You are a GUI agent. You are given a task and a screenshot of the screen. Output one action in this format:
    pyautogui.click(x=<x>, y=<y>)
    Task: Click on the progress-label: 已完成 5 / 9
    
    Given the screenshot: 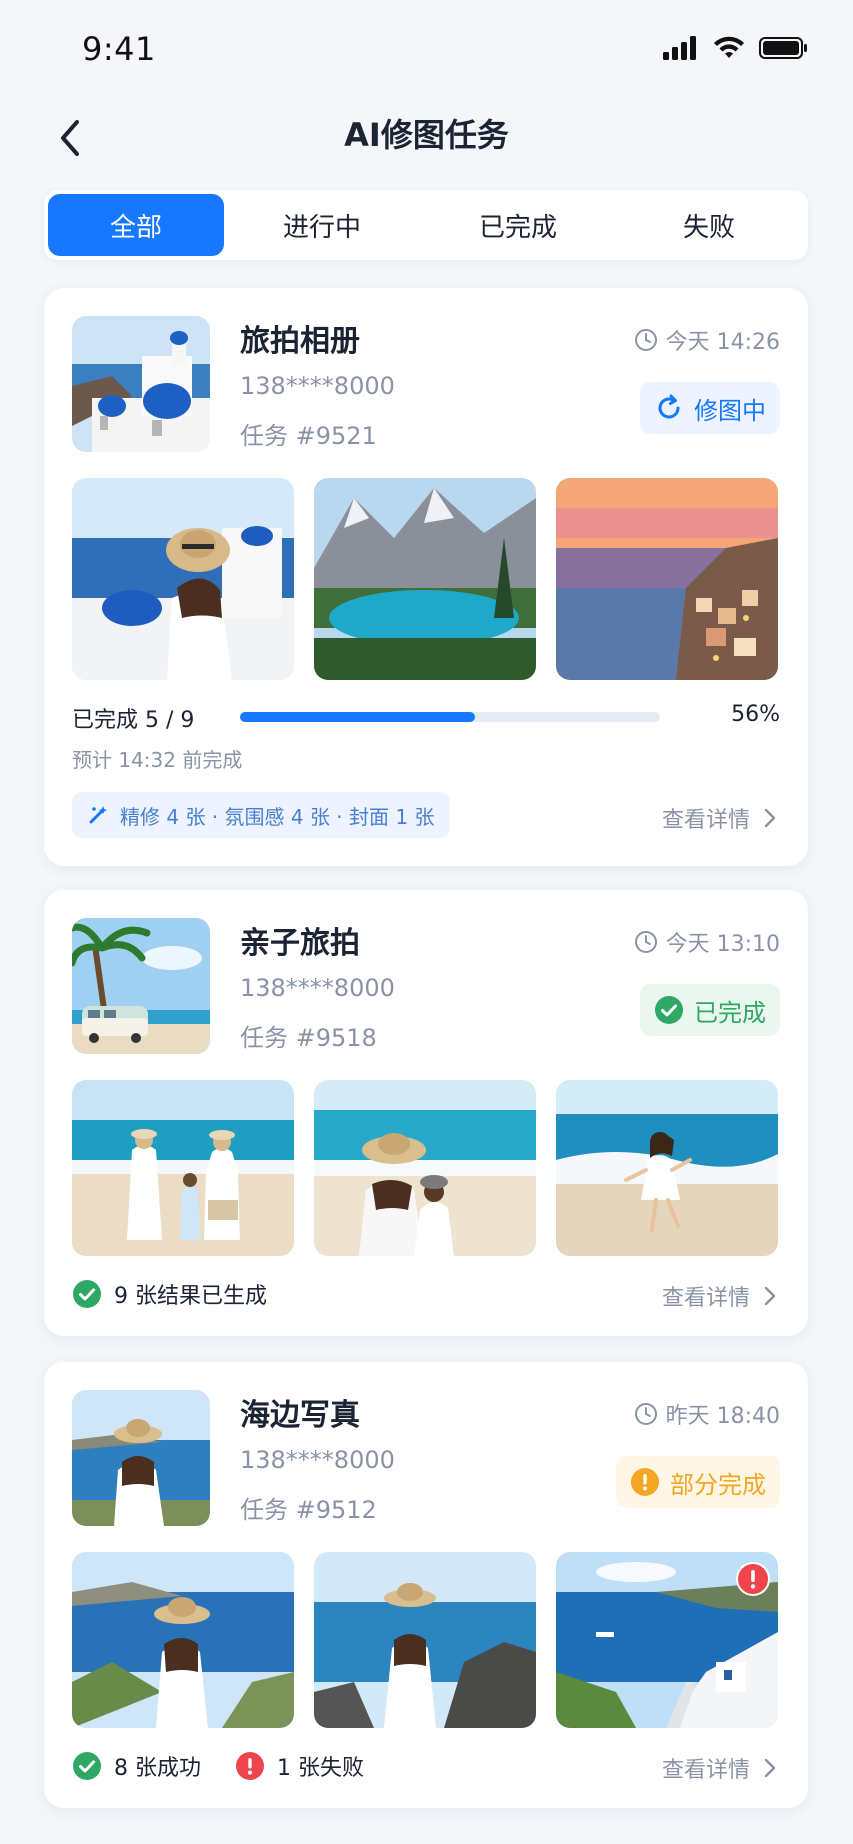 What is the action you would take?
    pyautogui.click(x=133, y=720)
    